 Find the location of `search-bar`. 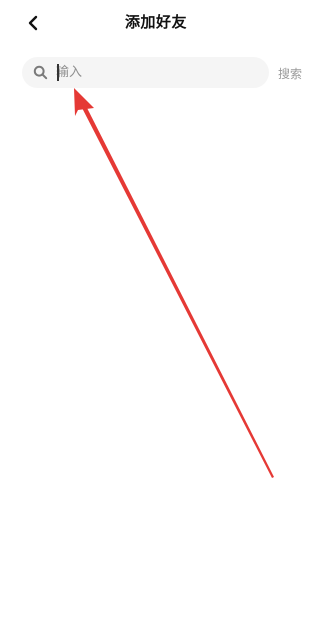

search-bar is located at coordinates (145, 72).